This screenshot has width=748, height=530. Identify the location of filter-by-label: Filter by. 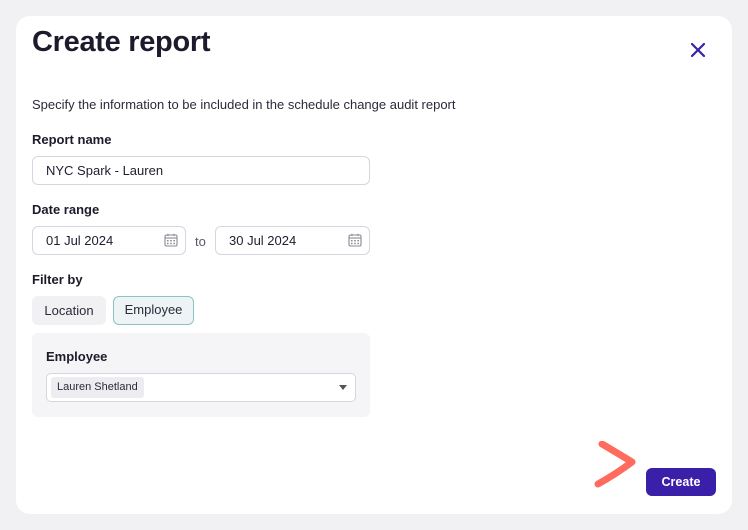
(57, 279).